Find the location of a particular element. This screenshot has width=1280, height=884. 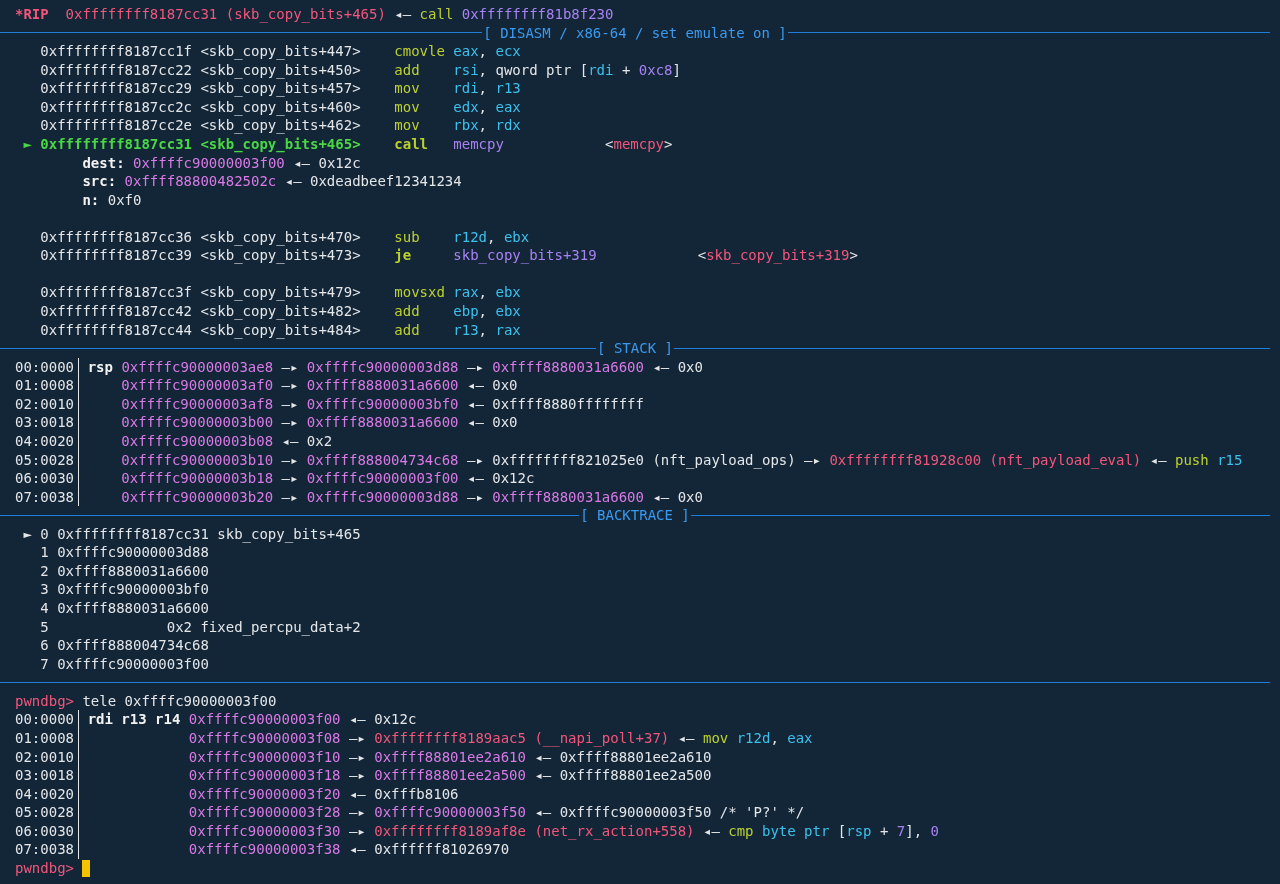

terminal-line: ► 0 0xffffffff8187cc31 skb_copy_bits+465 is located at coordinates (191, 534).